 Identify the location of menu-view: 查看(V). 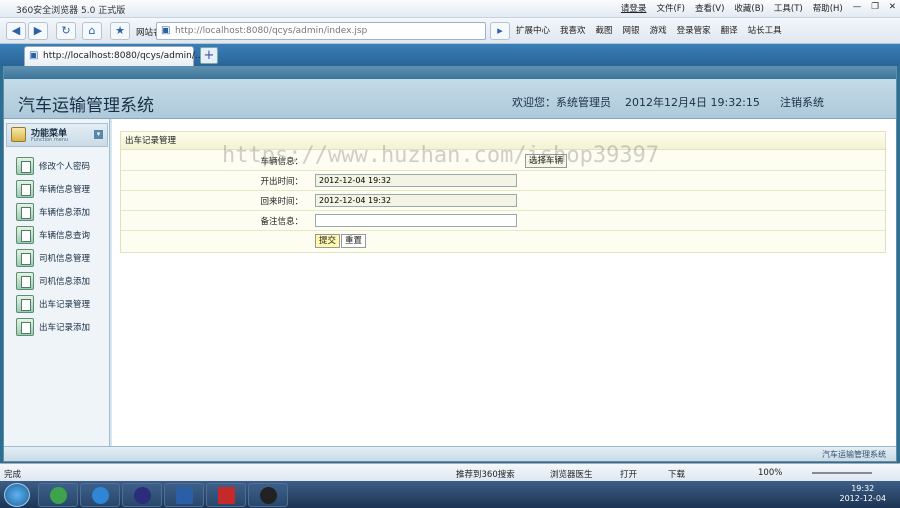
(709, 8).